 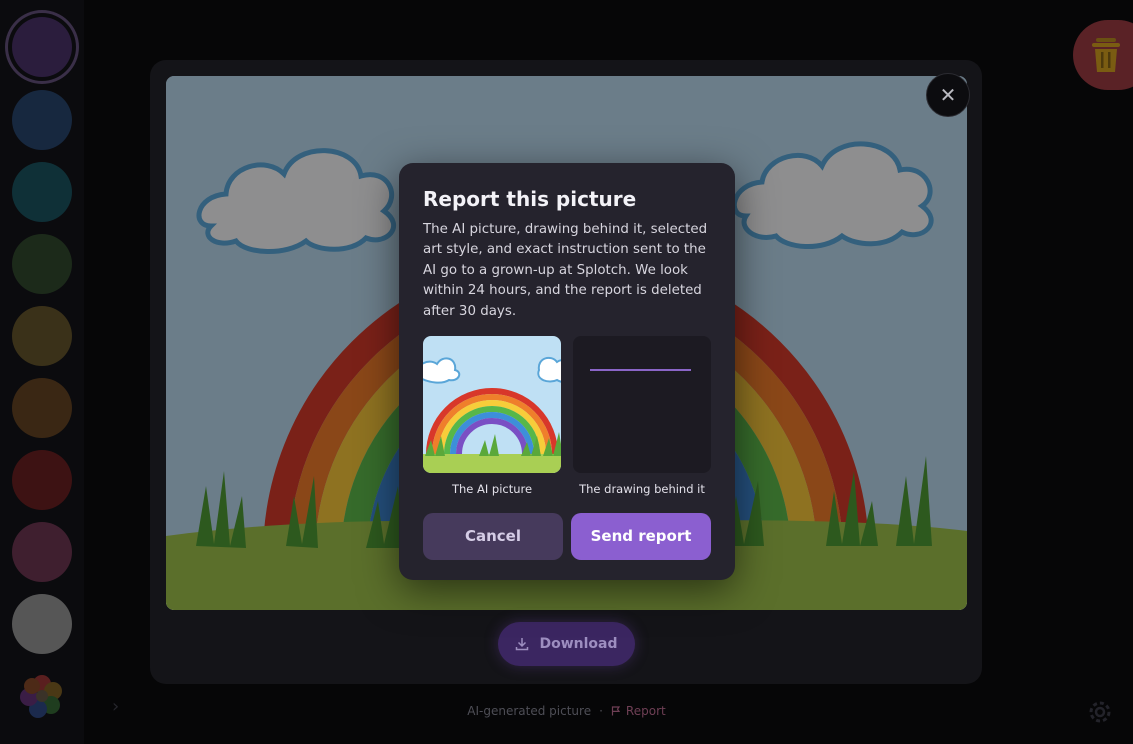 I want to click on color-swatch-gray, so click(x=42, y=624).